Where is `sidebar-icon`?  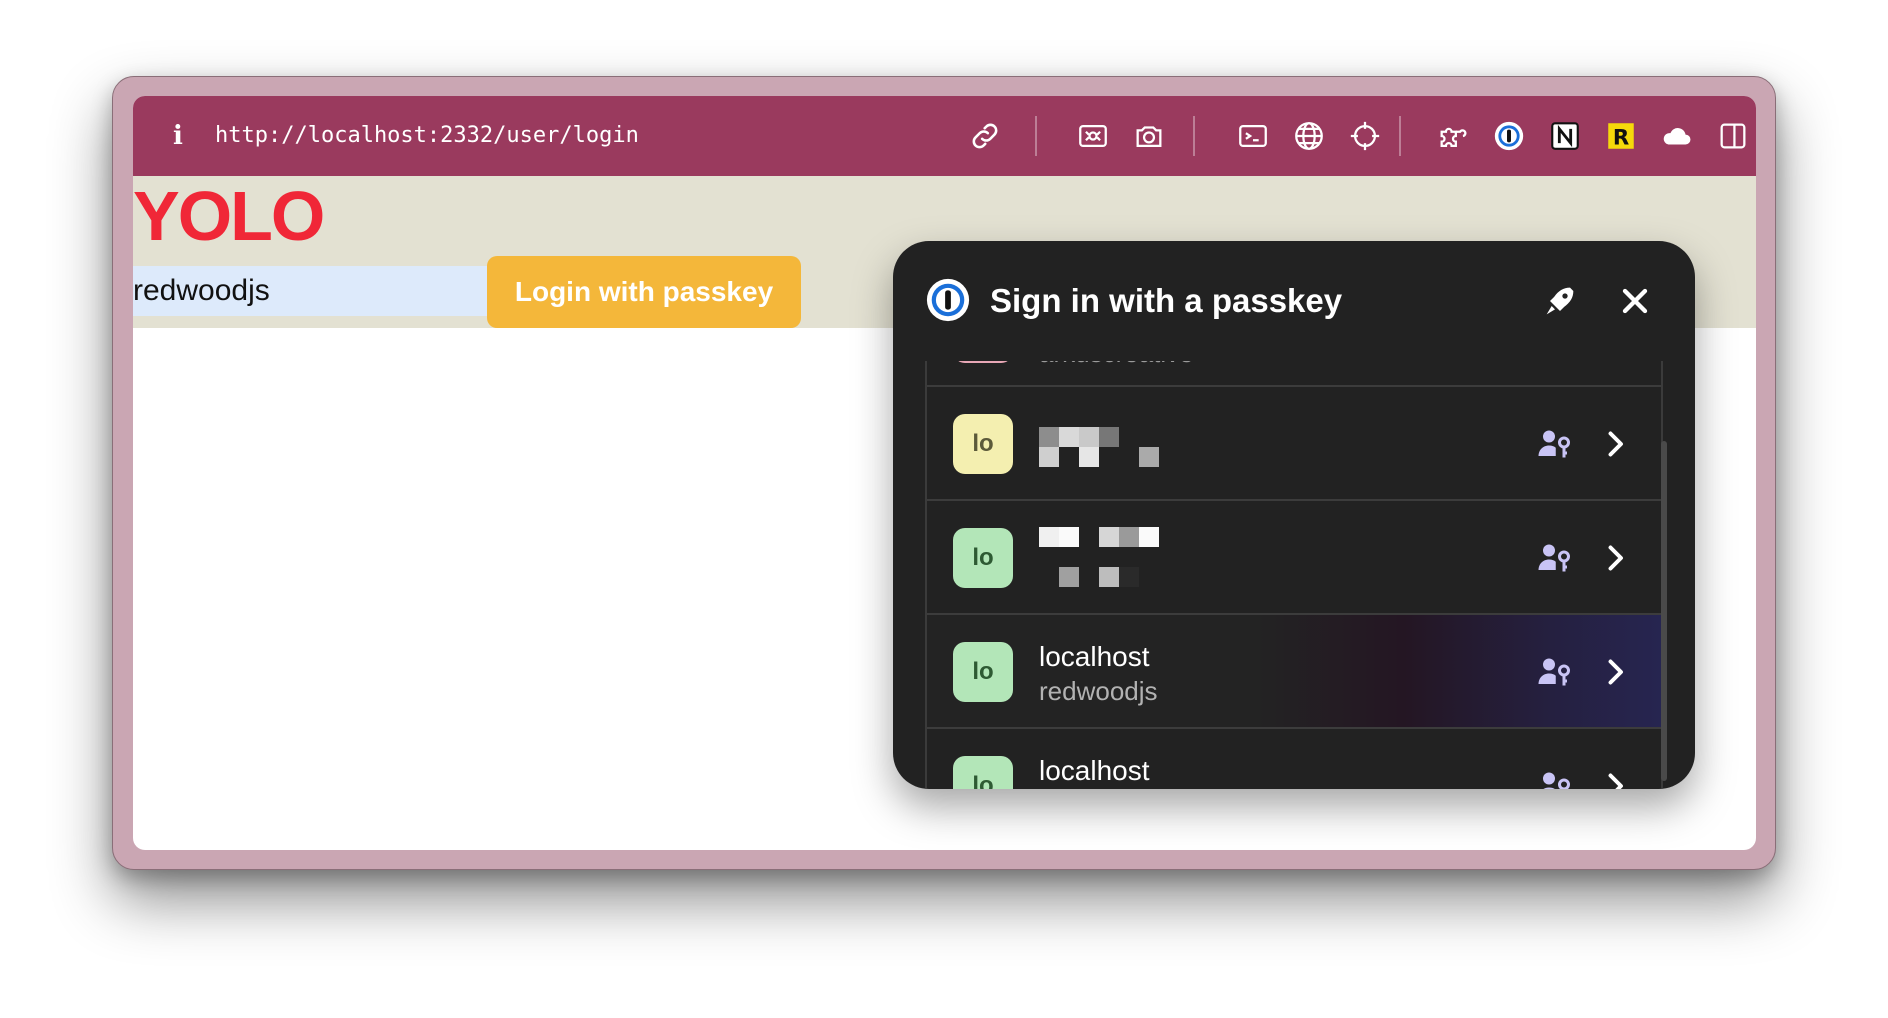 sidebar-icon is located at coordinates (1733, 136).